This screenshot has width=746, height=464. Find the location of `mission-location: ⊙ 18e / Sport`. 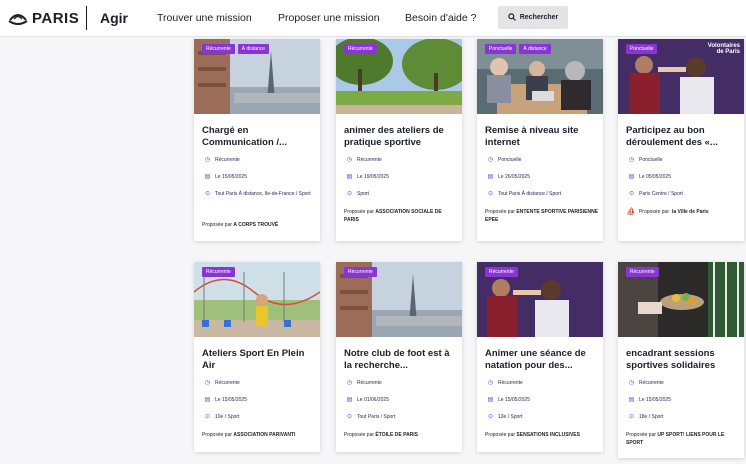

mission-location: ⊙ 18e / Sport is located at coordinates (682, 417).